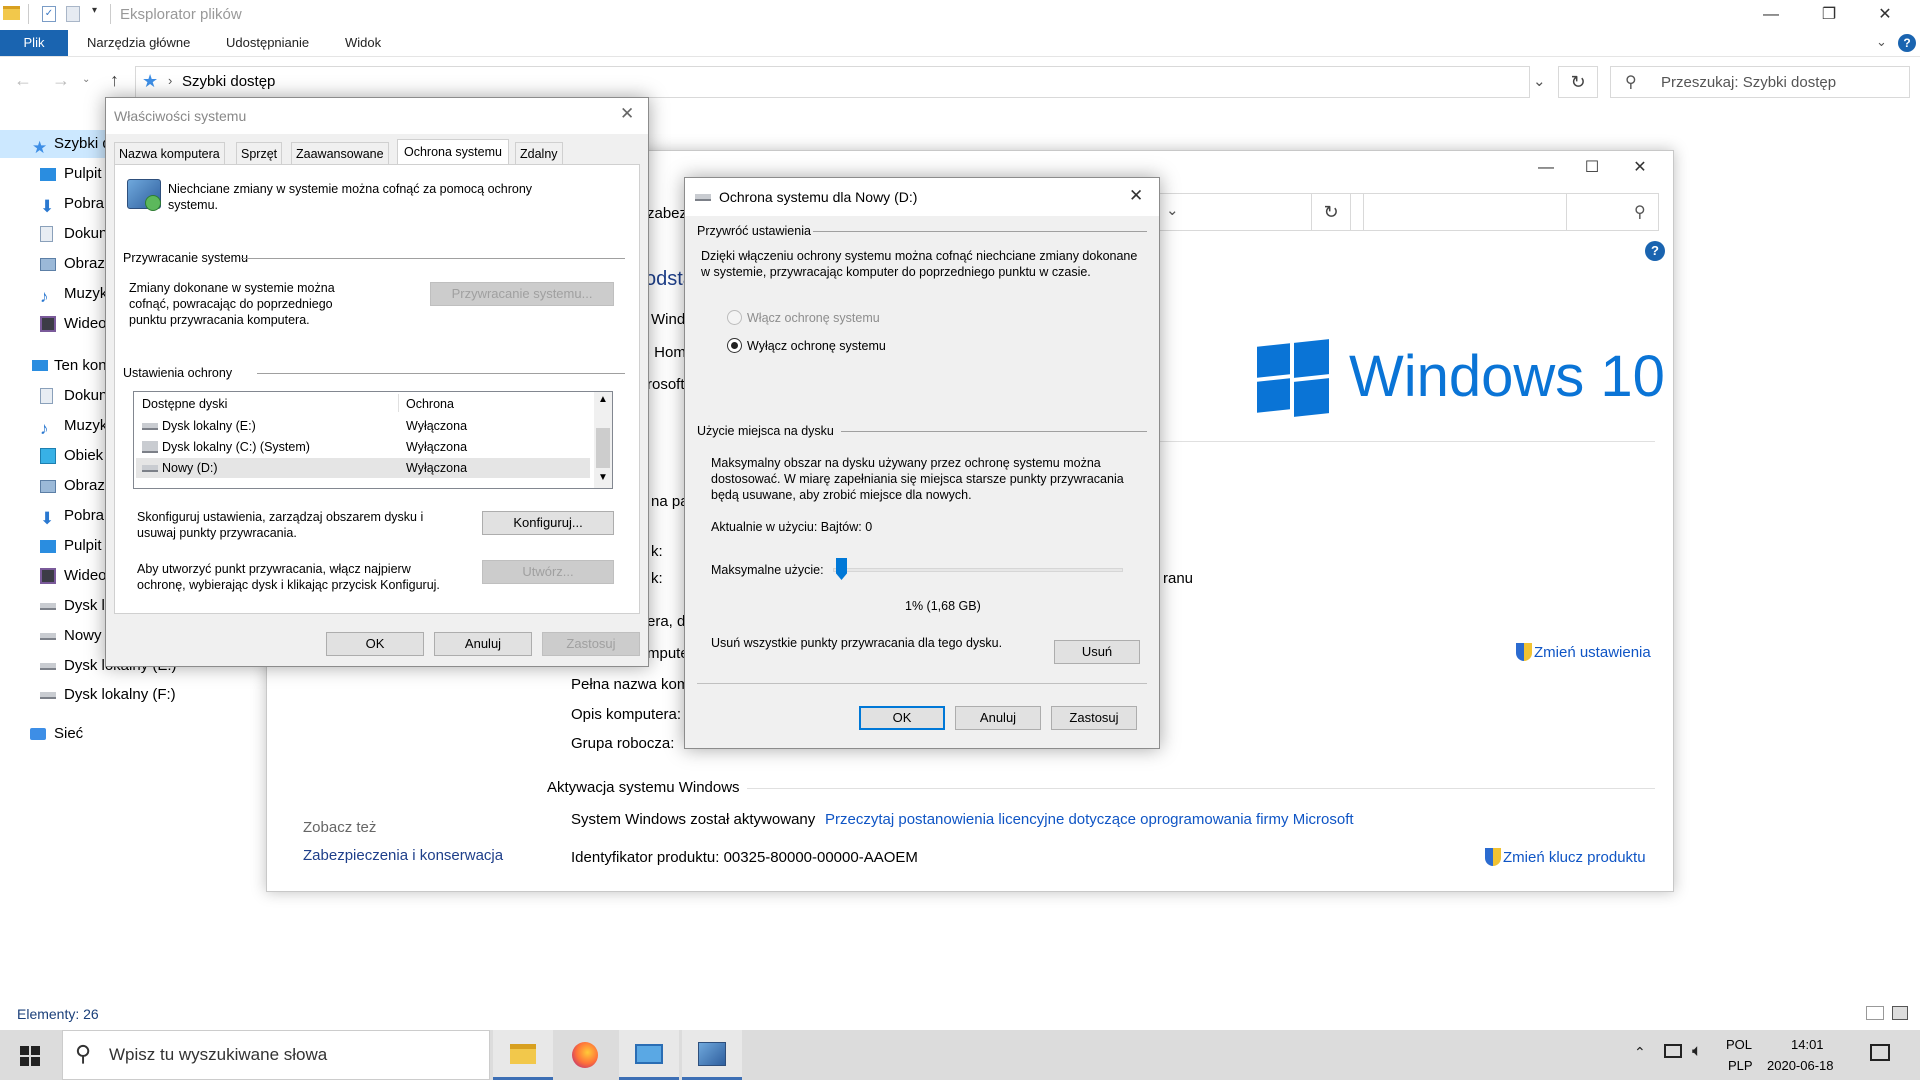 The height and width of the screenshot is (1080, 1920). What do you see at coordinates (55, 426) in the screenshot?
I see `nav-item-music-pc: ♪ Muzyk` at bounding box center [55, 426].